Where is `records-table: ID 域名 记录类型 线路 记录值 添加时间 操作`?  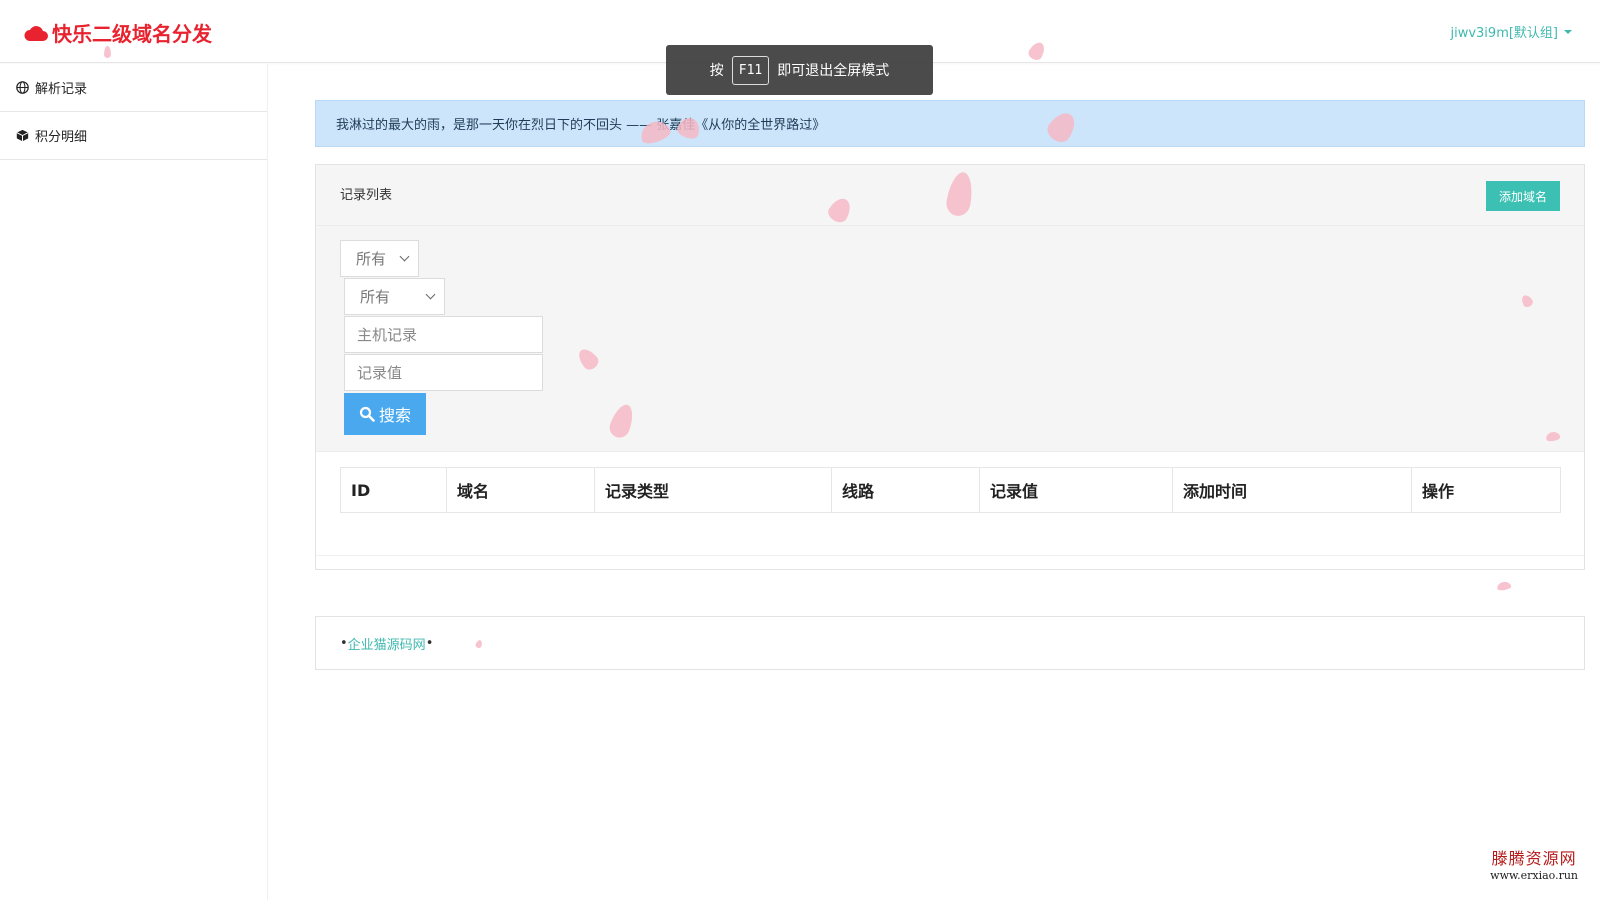
records-table: ID 域名 记录类型 线路 记录值 添加时间 操作 is located at coordinates (950, 490).